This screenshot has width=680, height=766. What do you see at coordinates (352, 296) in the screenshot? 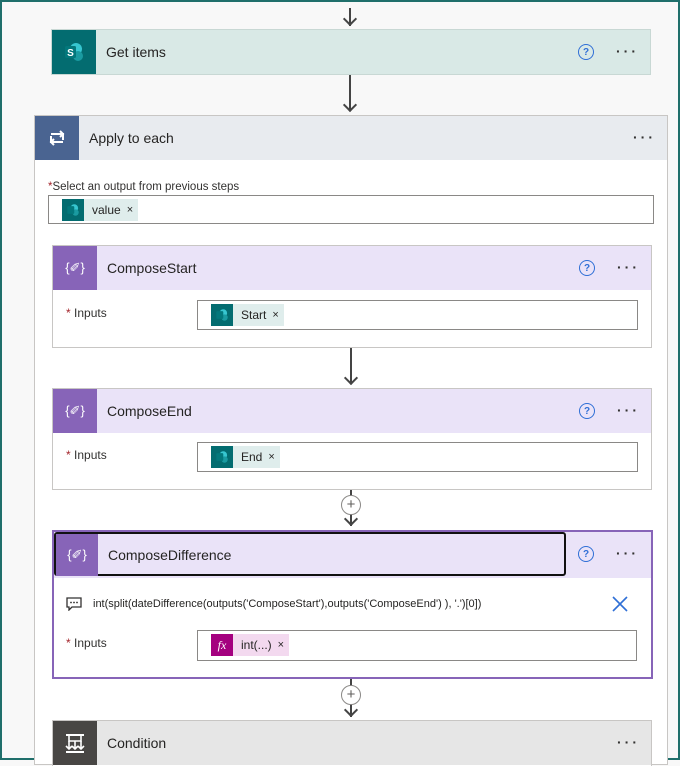
I see `compose-start-card: {✐} ComposeStart ? ··· * Inputs Start ×` at bounding box center [352, 296].